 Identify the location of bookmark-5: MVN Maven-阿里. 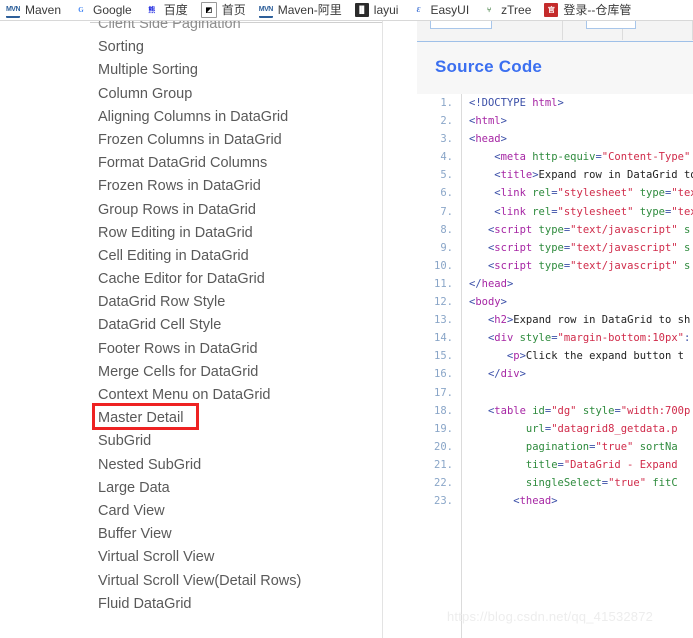
(300, 10).